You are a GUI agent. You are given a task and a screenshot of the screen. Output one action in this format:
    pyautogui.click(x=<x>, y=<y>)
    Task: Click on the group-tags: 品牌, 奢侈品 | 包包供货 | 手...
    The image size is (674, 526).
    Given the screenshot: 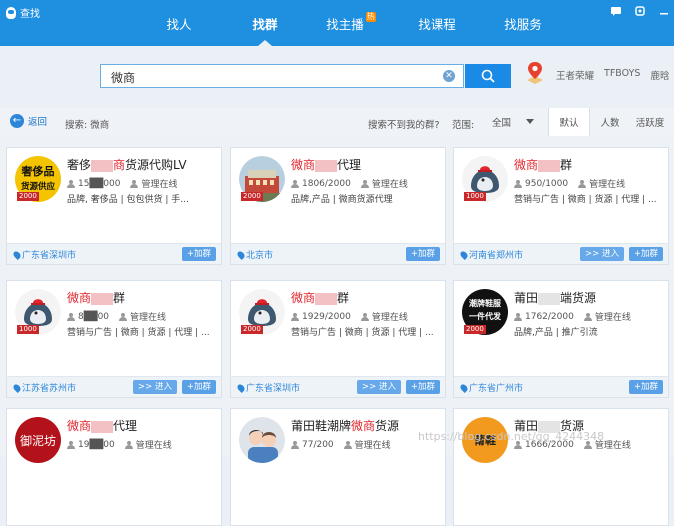 What is the action you would take?
    pyautogui.click(x=128, y=200)
    